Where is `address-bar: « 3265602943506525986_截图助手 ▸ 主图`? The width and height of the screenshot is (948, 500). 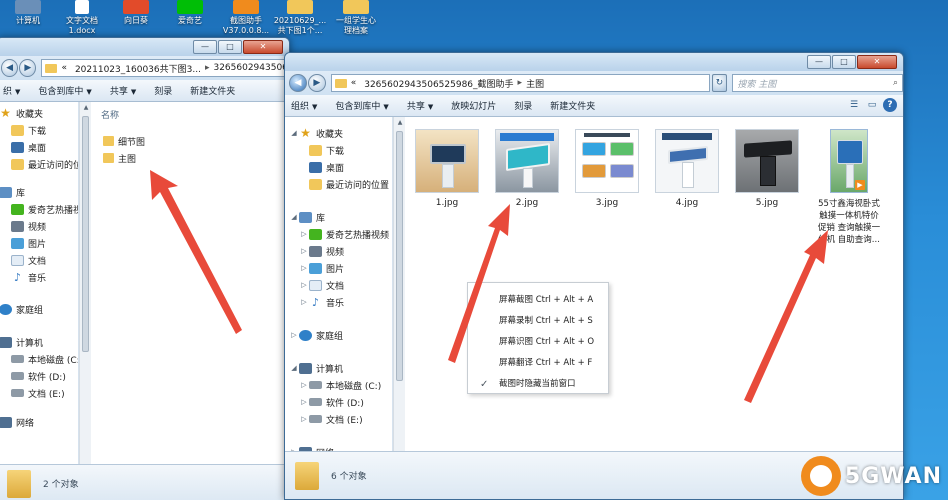 address-bar: « 3265602943506525986_截图助手 ▸ 主图 is located at coordinates (520, 83).